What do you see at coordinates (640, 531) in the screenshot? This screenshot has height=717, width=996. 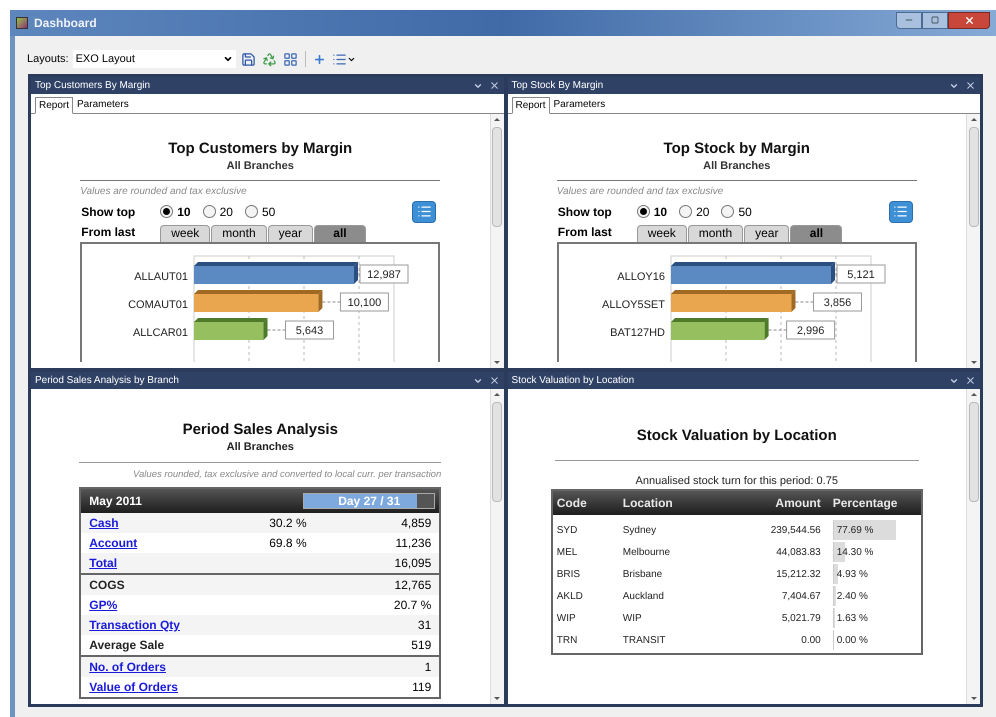 I see `table-cell-text: Sydney` at bounding box center [640, 531].